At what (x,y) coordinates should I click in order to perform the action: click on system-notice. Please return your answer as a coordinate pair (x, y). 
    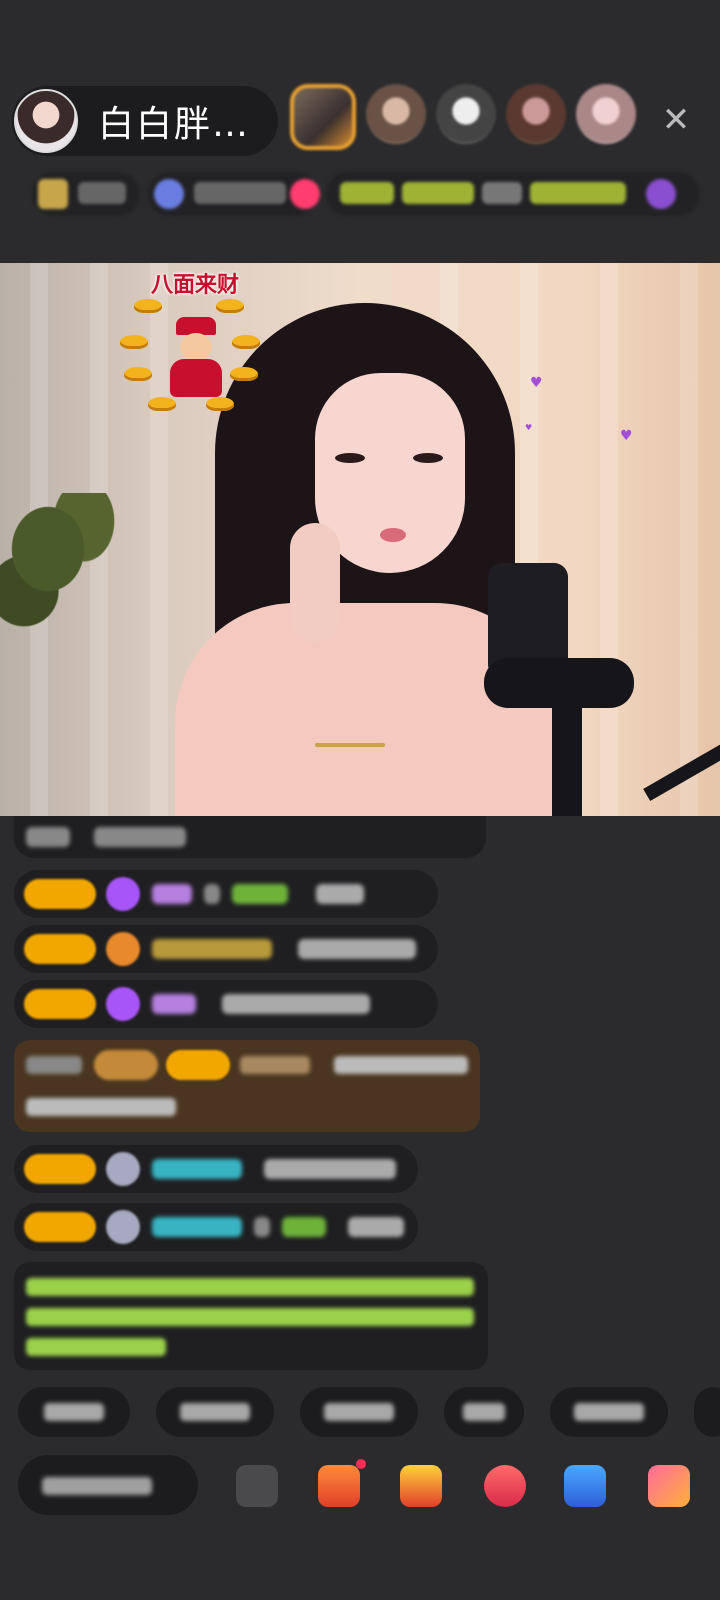
    Looking at the image, I should click on (251, 1316).